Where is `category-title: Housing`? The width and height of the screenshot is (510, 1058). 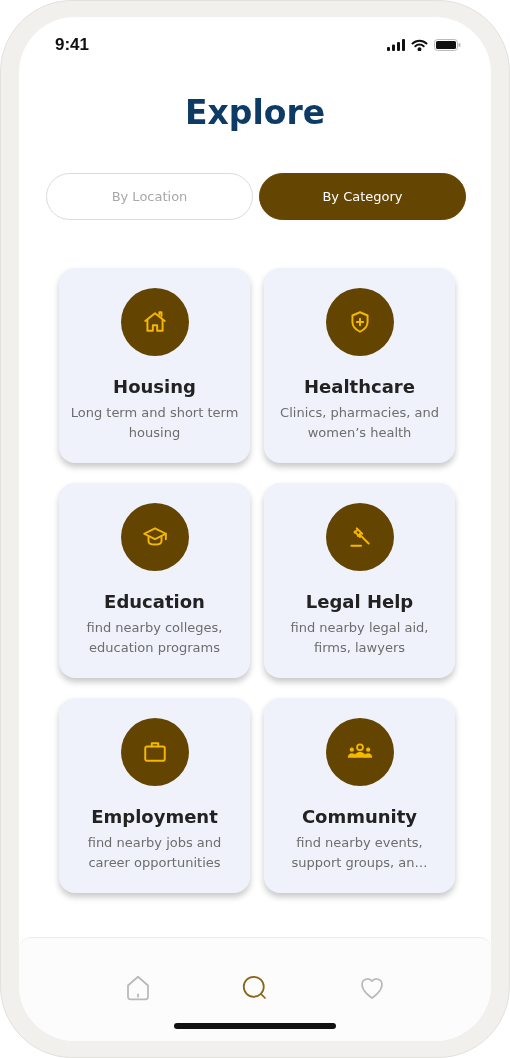 category-title: Housing is located at coordinates (154, 386).